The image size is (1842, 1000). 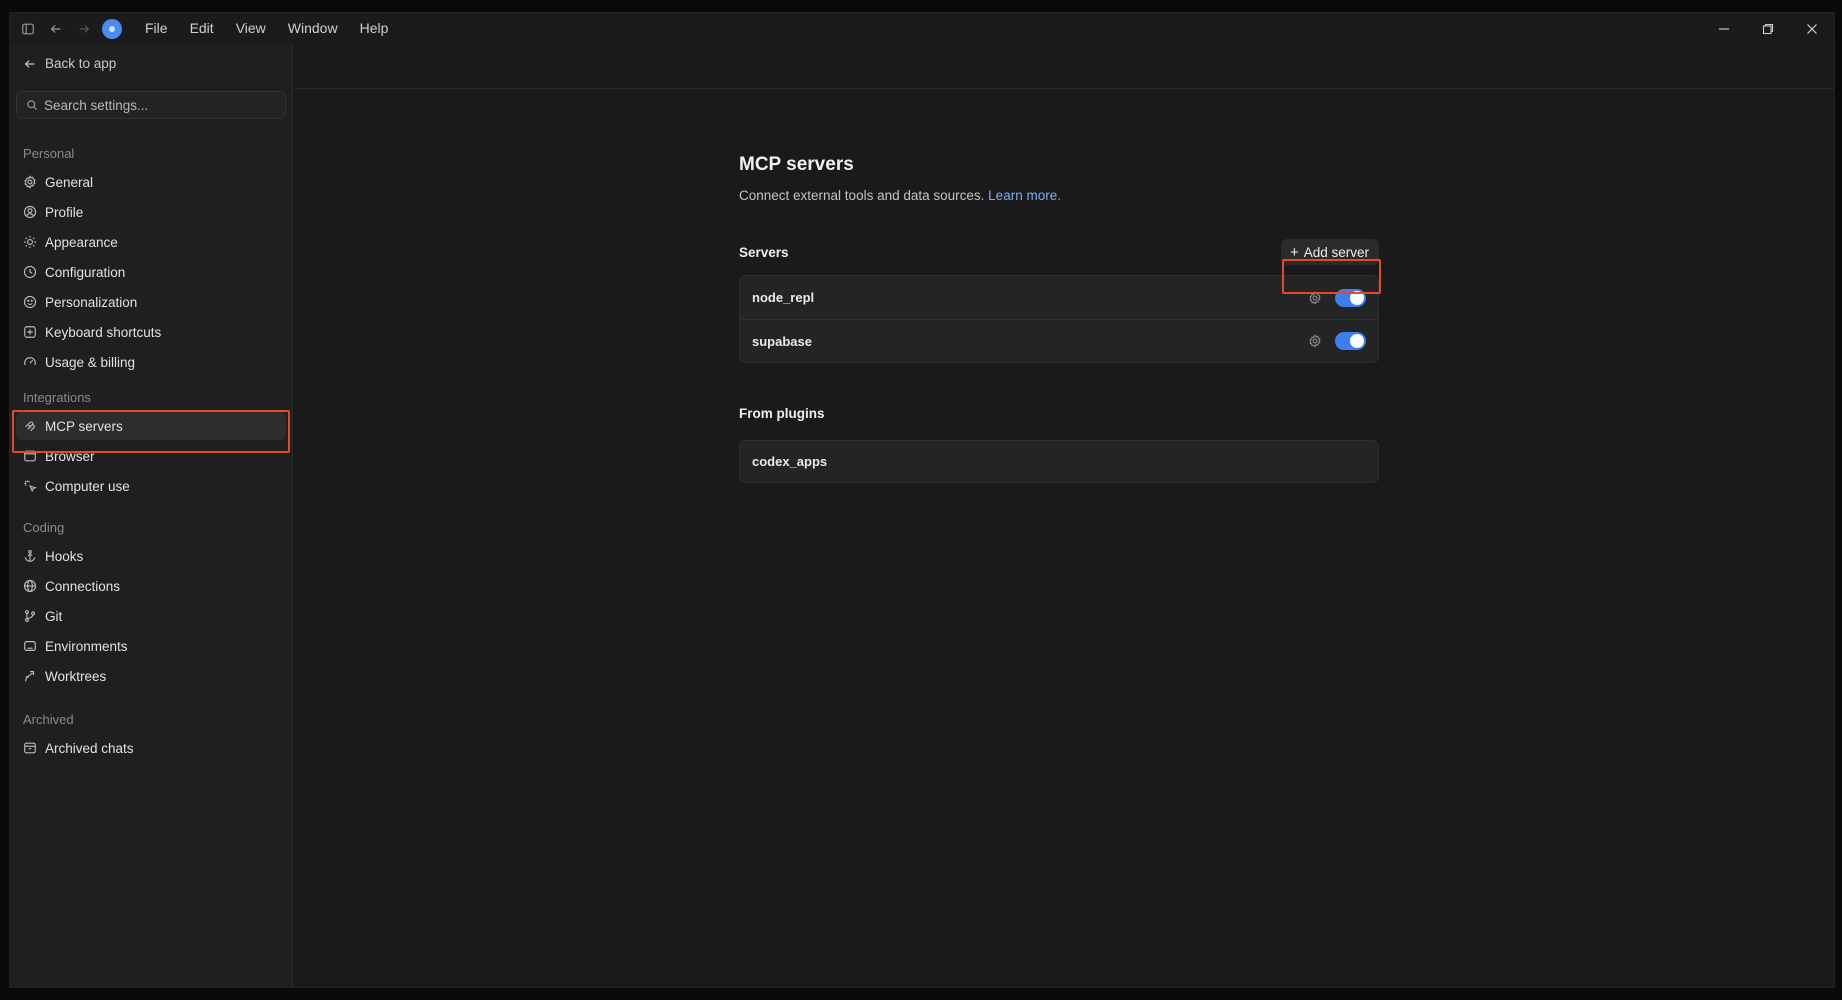 I want to click on section-coding: Coding, so click(x=44, y=527).